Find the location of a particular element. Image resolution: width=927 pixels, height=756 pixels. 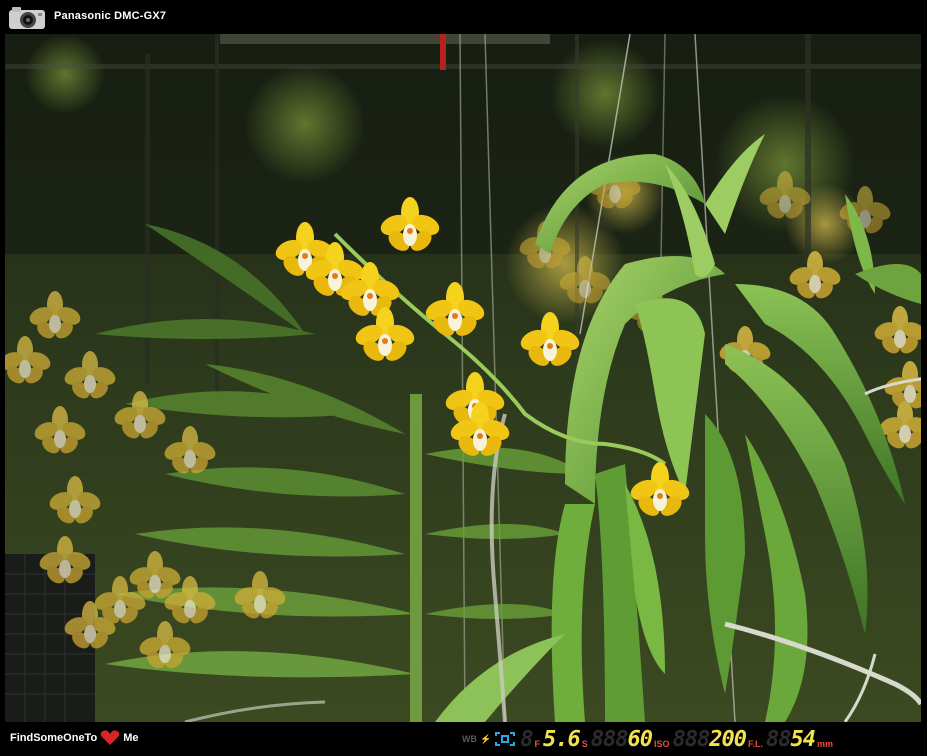

aperture-label: F is located at coordinates (537, 744).